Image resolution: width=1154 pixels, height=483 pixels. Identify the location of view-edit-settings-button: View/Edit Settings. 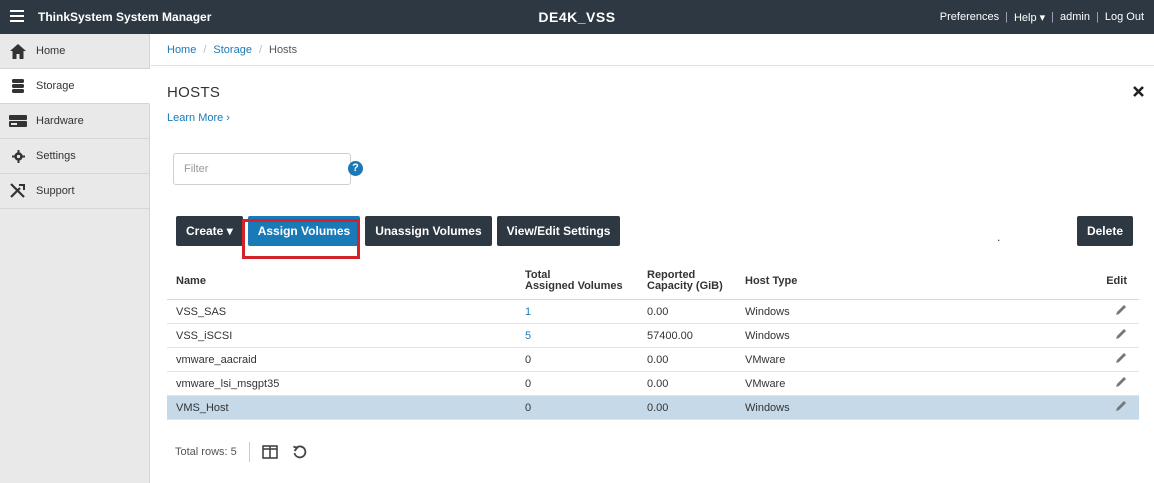
(558, 231).